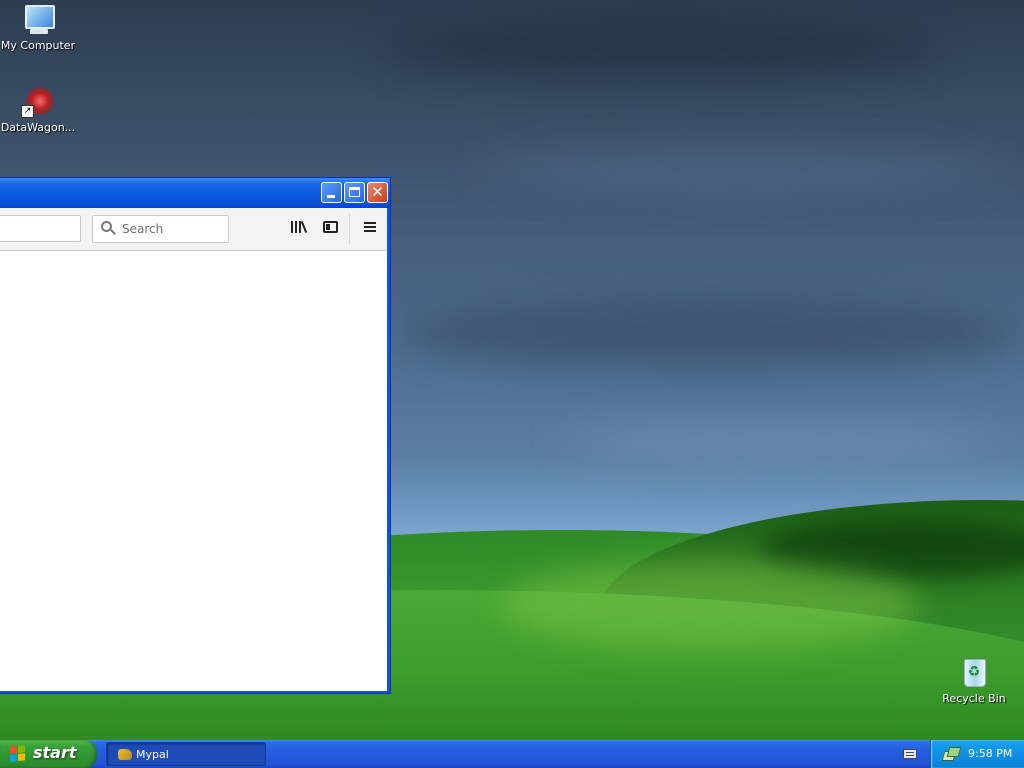 Image resolution: width=1024 pixels, height=768 pixels. What do you see at coordinates (40, 228) in the screenshot?
I see `url-bar` at bounding box center [40, 228].